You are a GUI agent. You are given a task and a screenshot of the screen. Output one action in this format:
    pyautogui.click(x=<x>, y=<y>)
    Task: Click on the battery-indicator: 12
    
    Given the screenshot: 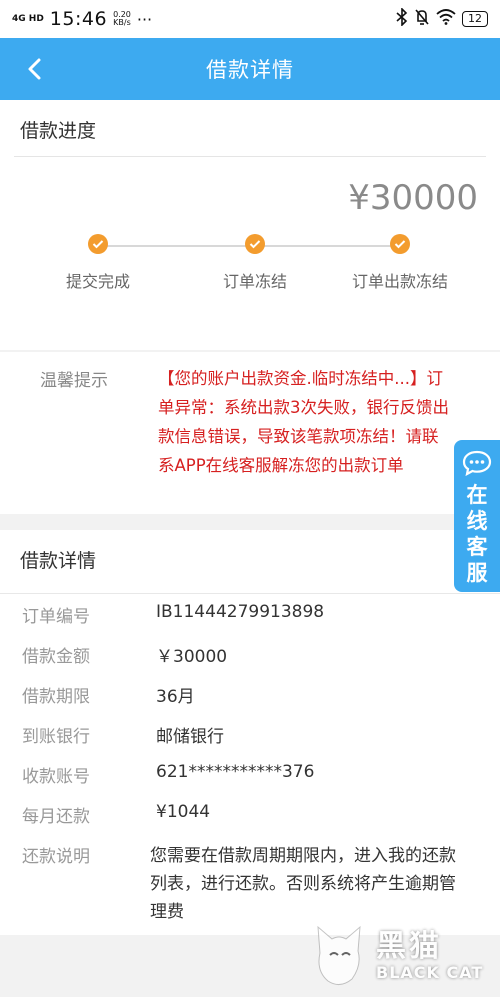 What is the action you would take?
    pyautogui.click(x=475, y=19)
    